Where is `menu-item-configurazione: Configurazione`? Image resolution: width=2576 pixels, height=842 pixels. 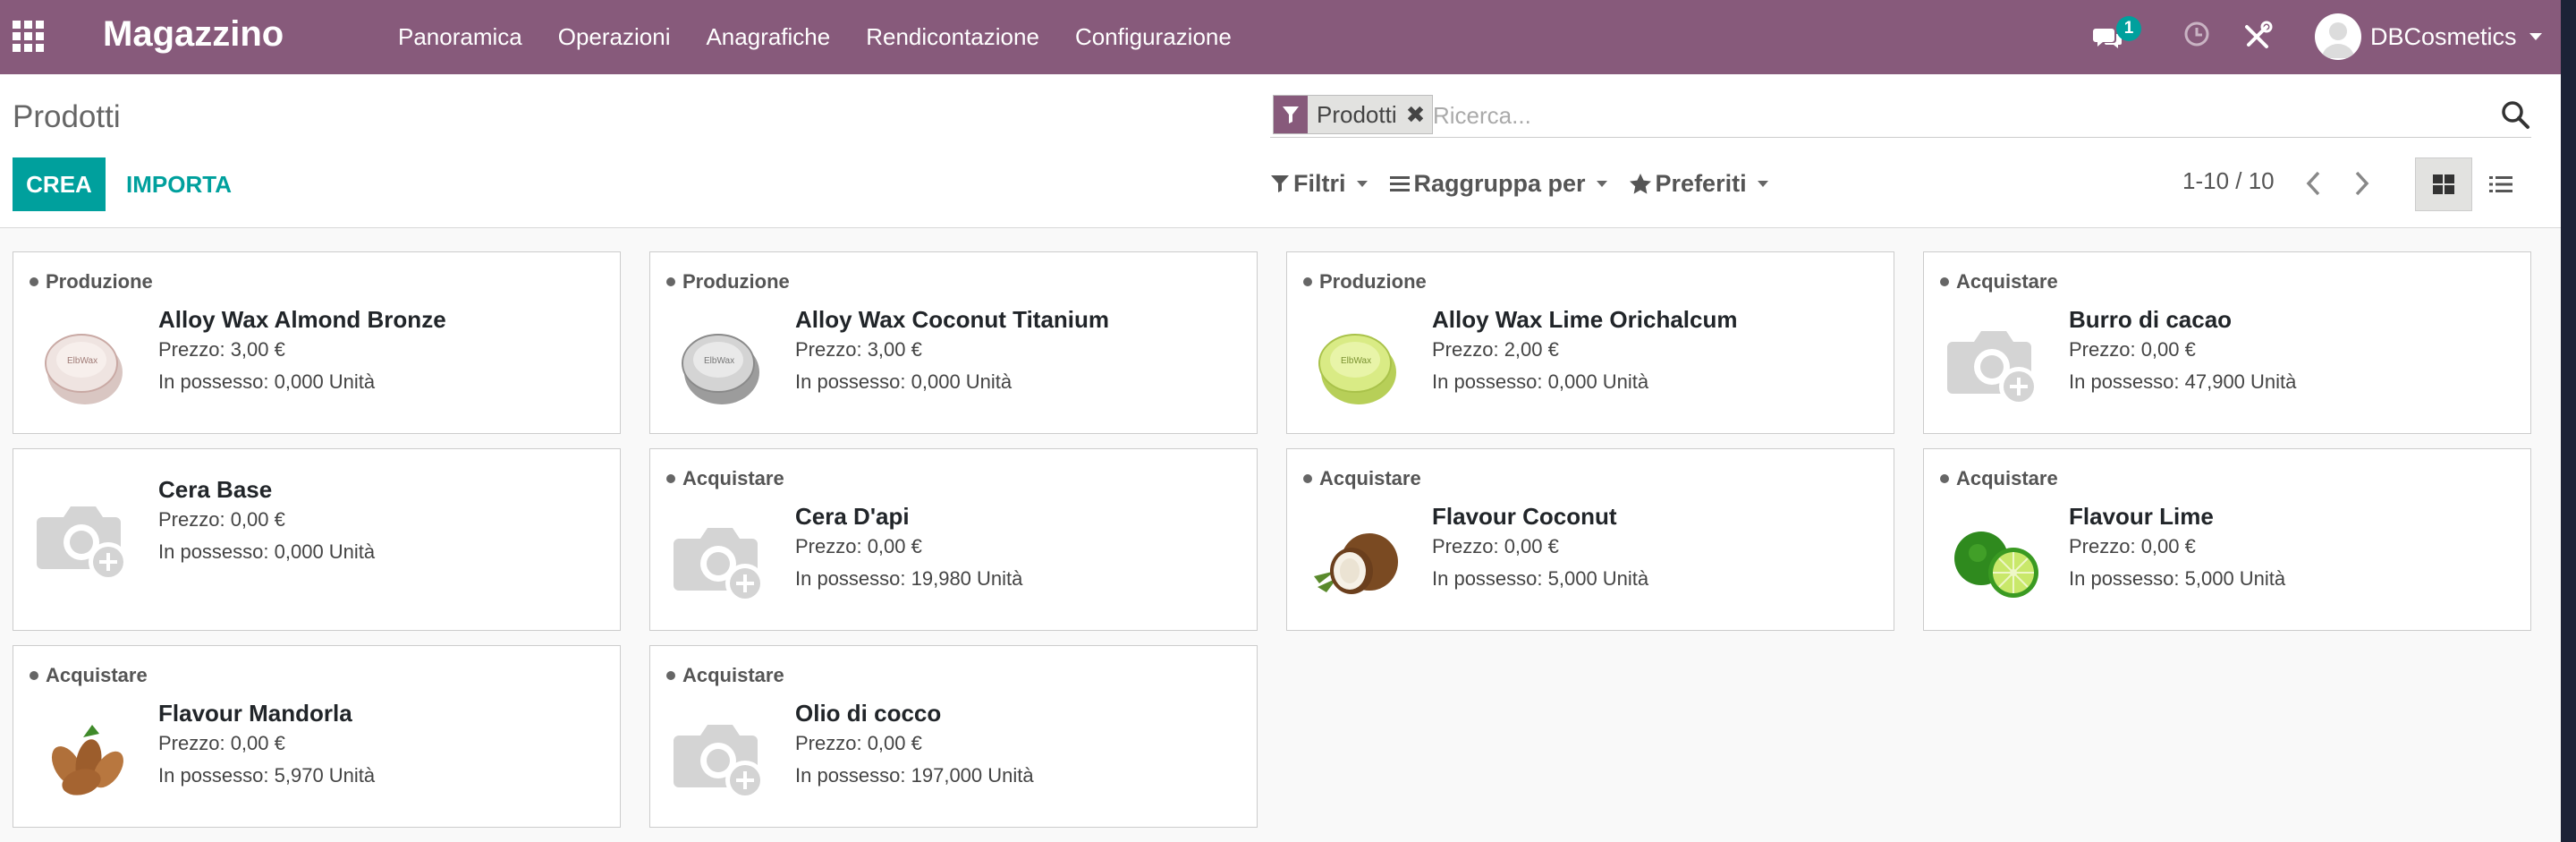
menu-item-configurazione: Configurazione is located at coordinates (1153, 37).